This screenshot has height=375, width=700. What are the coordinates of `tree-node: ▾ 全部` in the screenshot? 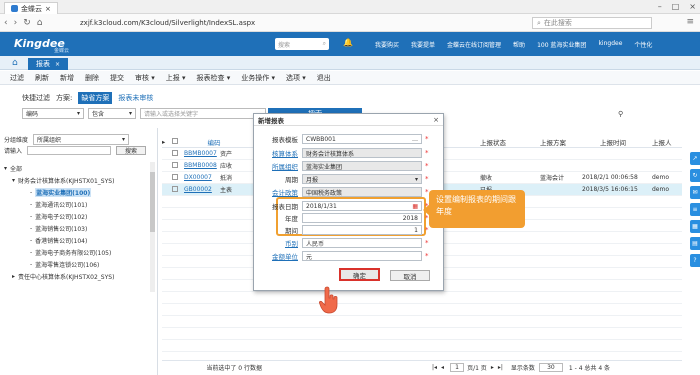 It's located at (77, 168).